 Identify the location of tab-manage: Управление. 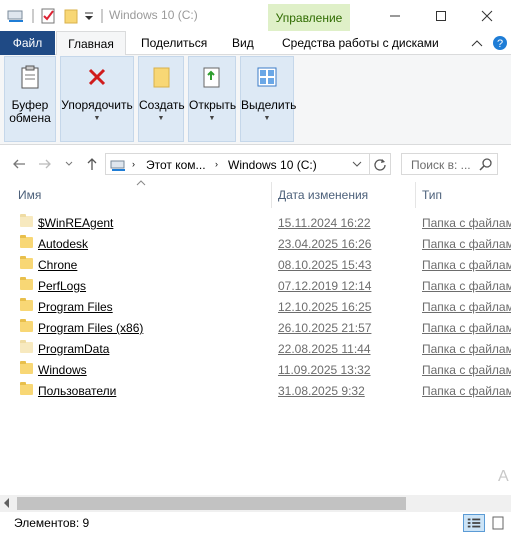
(309, 17).